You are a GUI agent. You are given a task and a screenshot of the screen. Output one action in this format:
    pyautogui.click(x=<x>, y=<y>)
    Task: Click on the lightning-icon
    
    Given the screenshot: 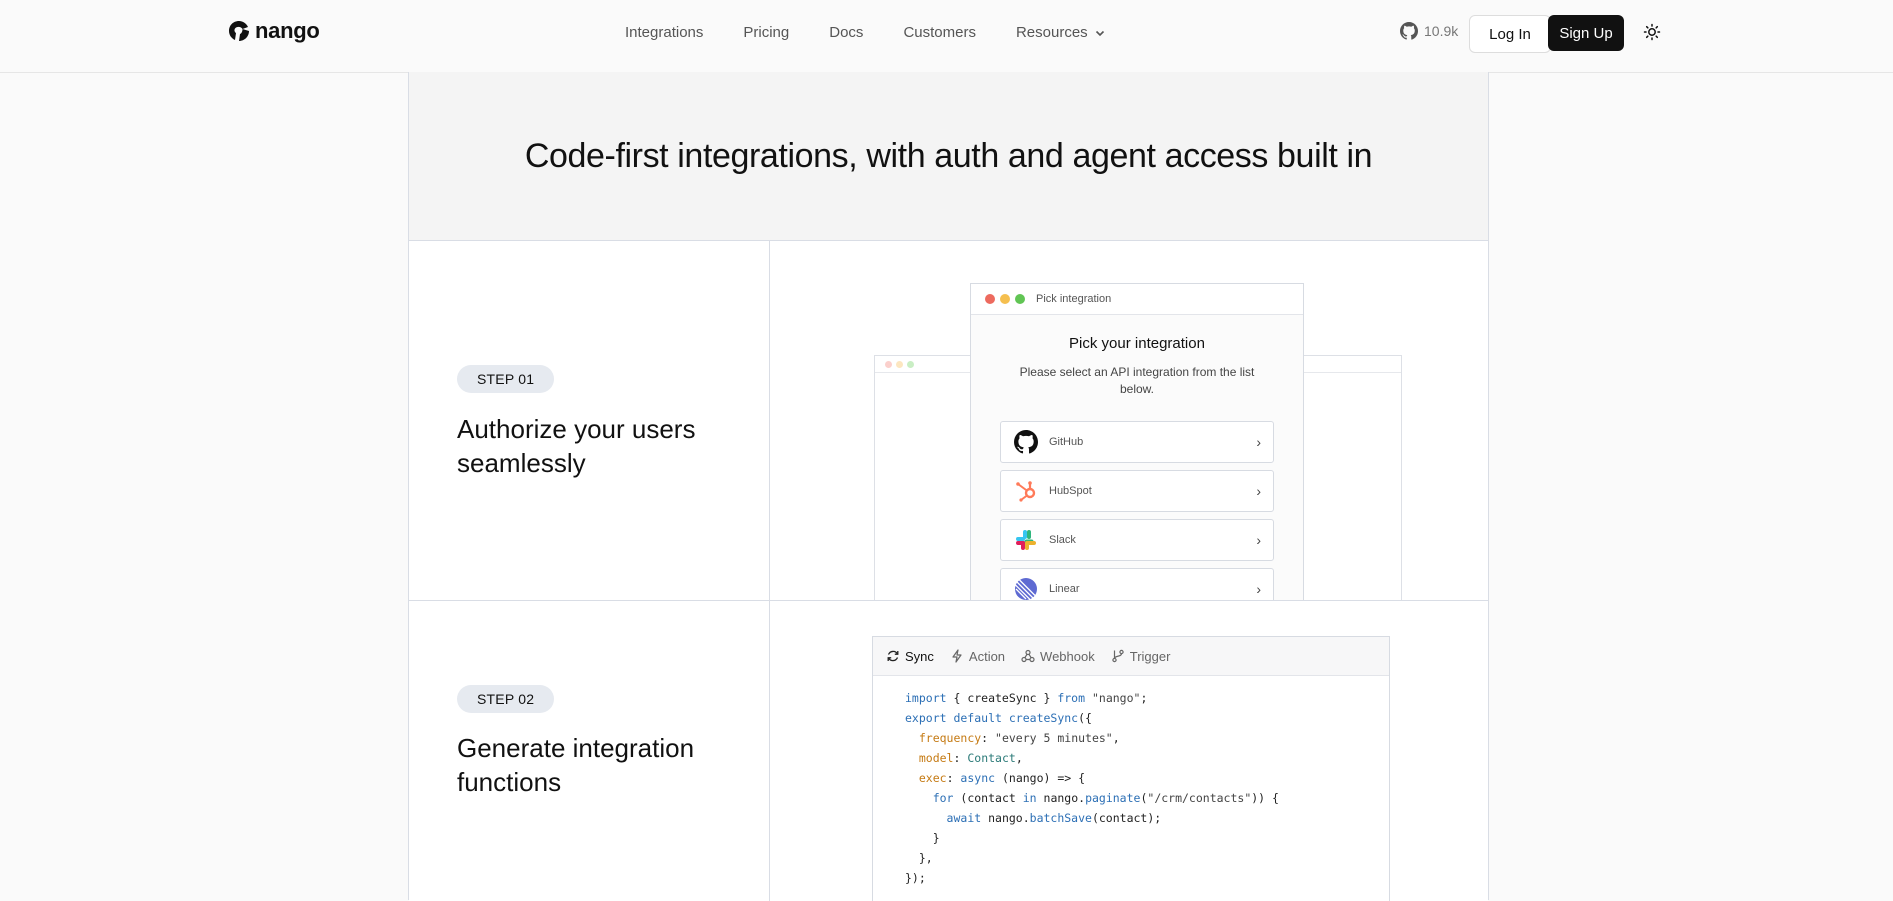 What is the action you would take?
    pyautogui.click(x=957, y=656)
    